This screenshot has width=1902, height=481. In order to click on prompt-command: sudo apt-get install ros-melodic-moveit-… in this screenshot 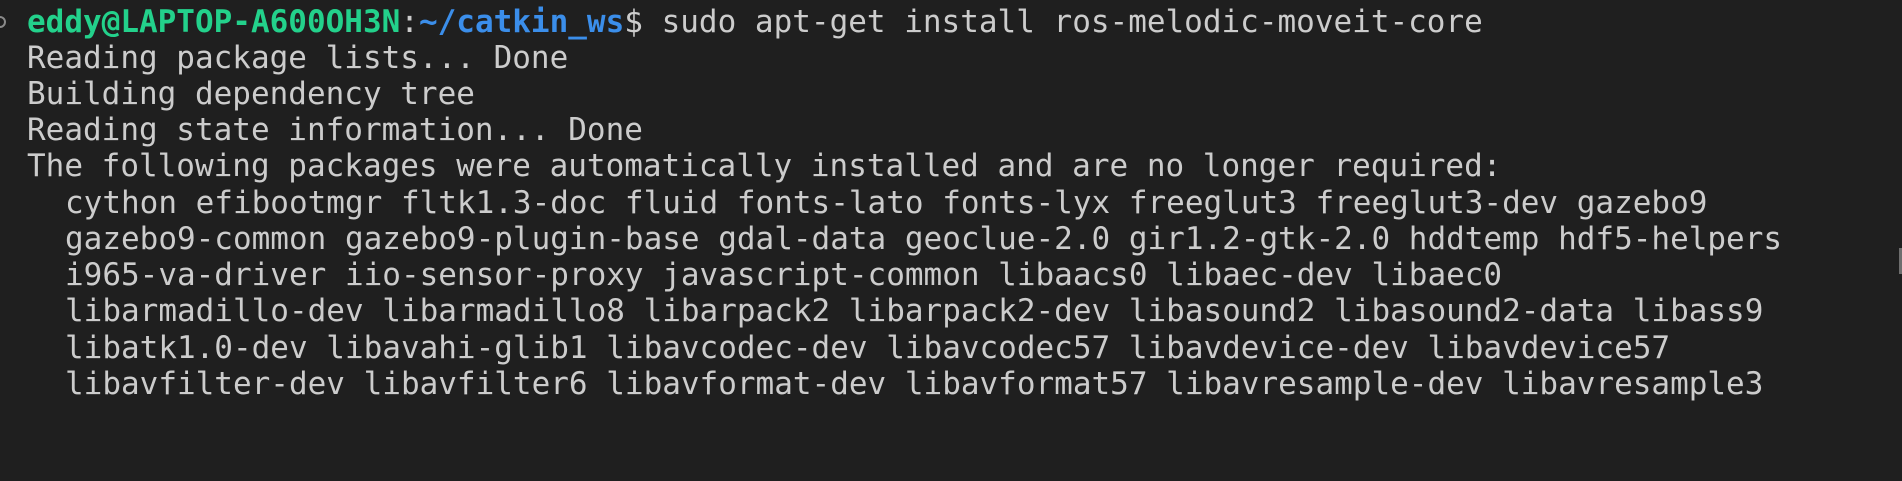, I will do `click(1062, 22)`.